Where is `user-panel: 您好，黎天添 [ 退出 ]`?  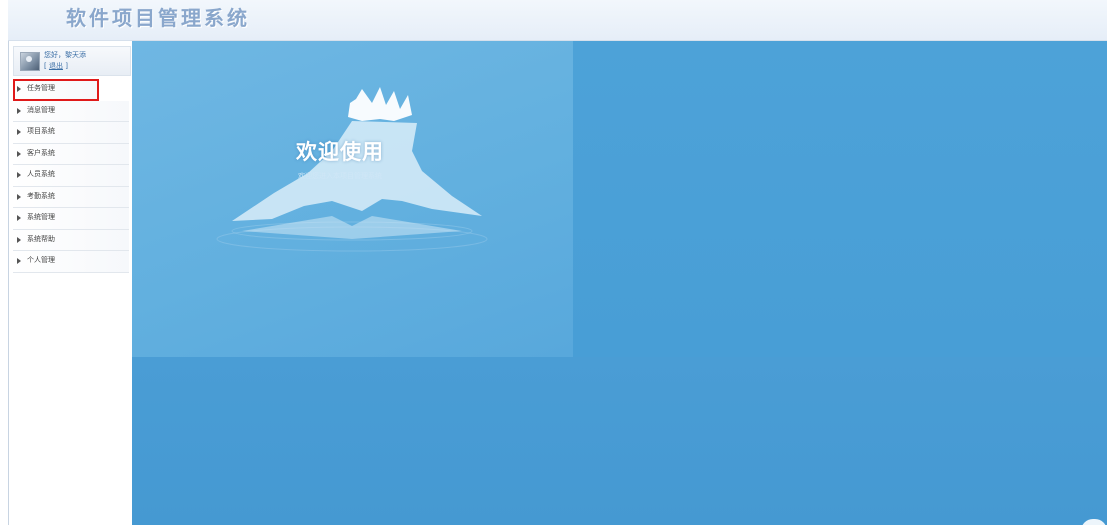 user-panel: 您好，黎天添 [ 退出 ] is located at coordinates (72, 61).